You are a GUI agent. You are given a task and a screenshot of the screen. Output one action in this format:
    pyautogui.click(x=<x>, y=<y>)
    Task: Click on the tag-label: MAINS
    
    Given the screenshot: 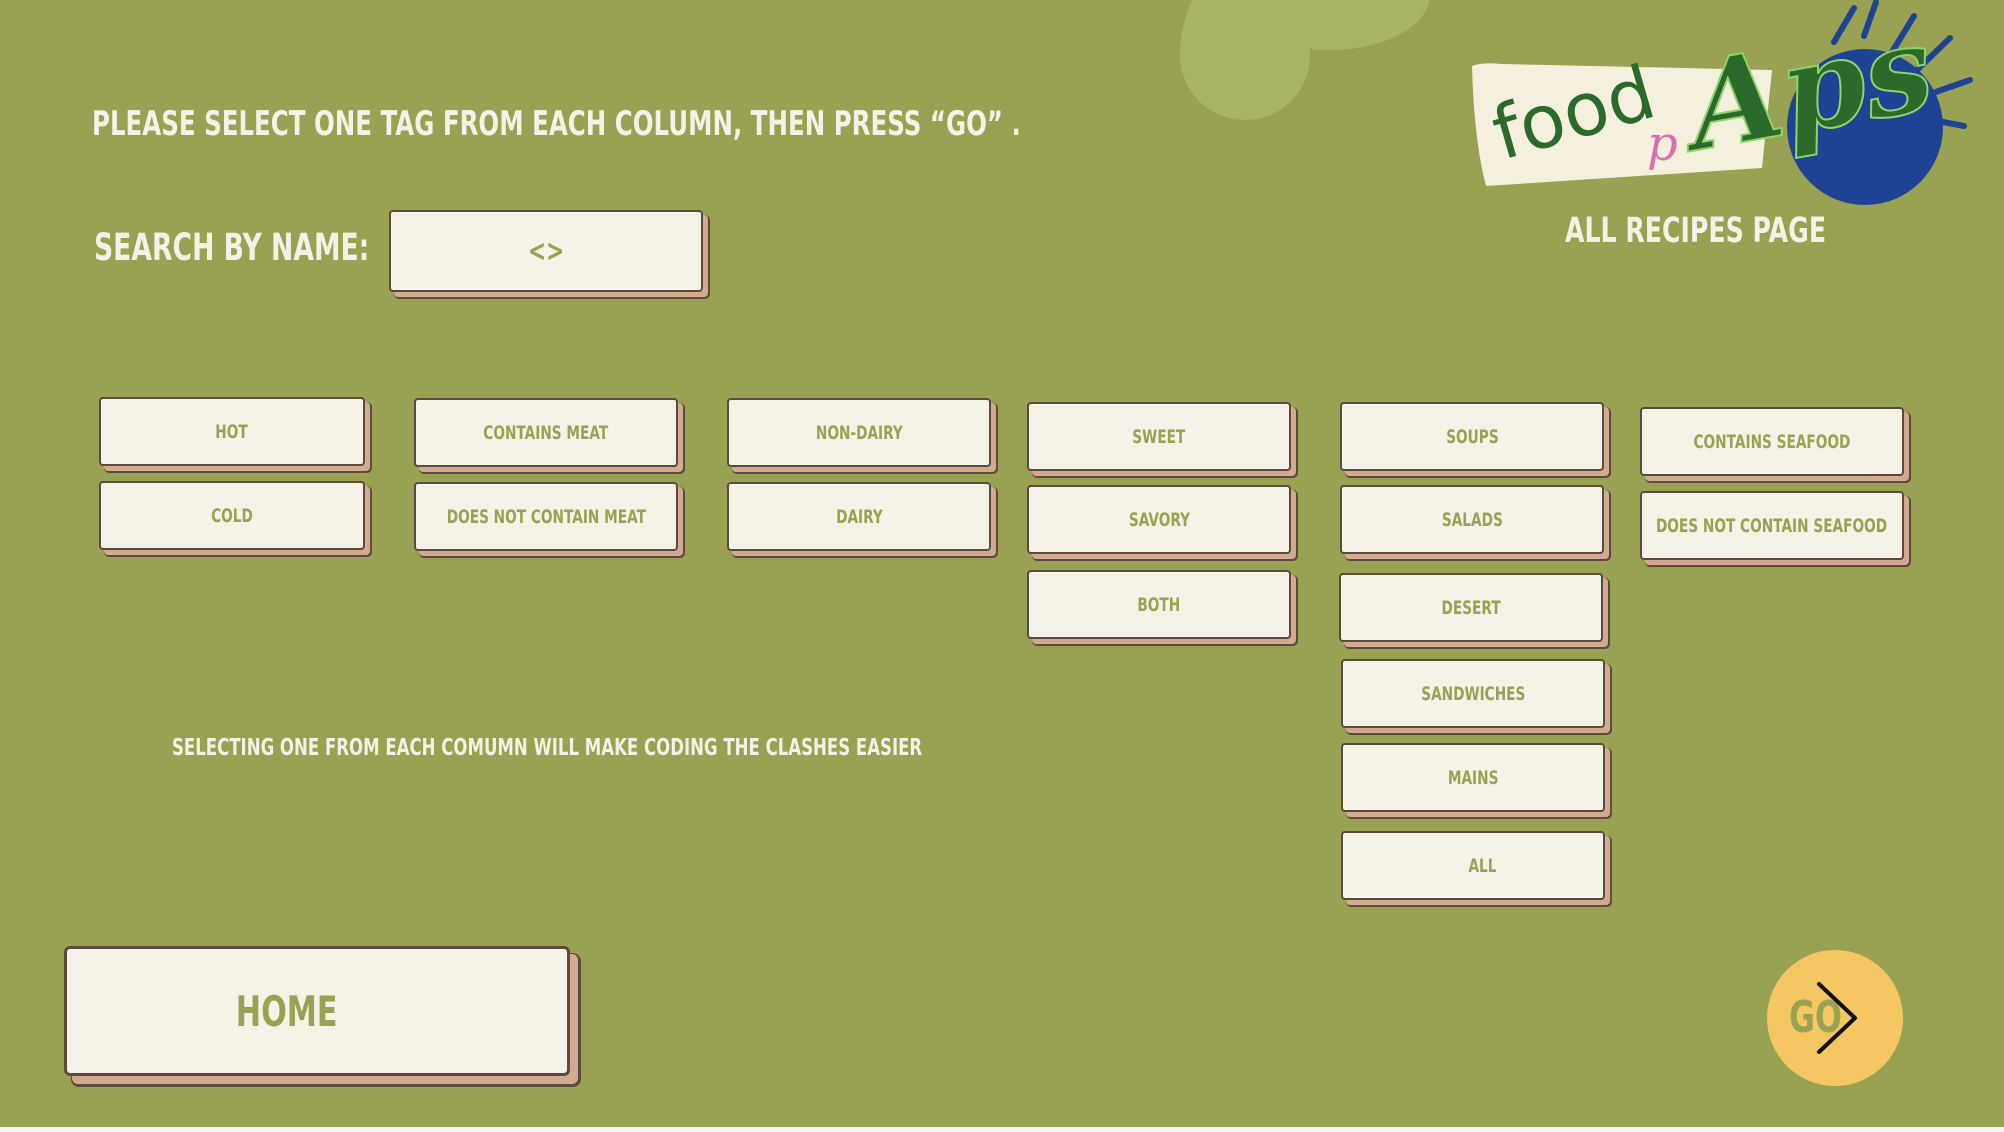 What is the action you would take?
    pyautogui.click(x=1473, y=777)
    